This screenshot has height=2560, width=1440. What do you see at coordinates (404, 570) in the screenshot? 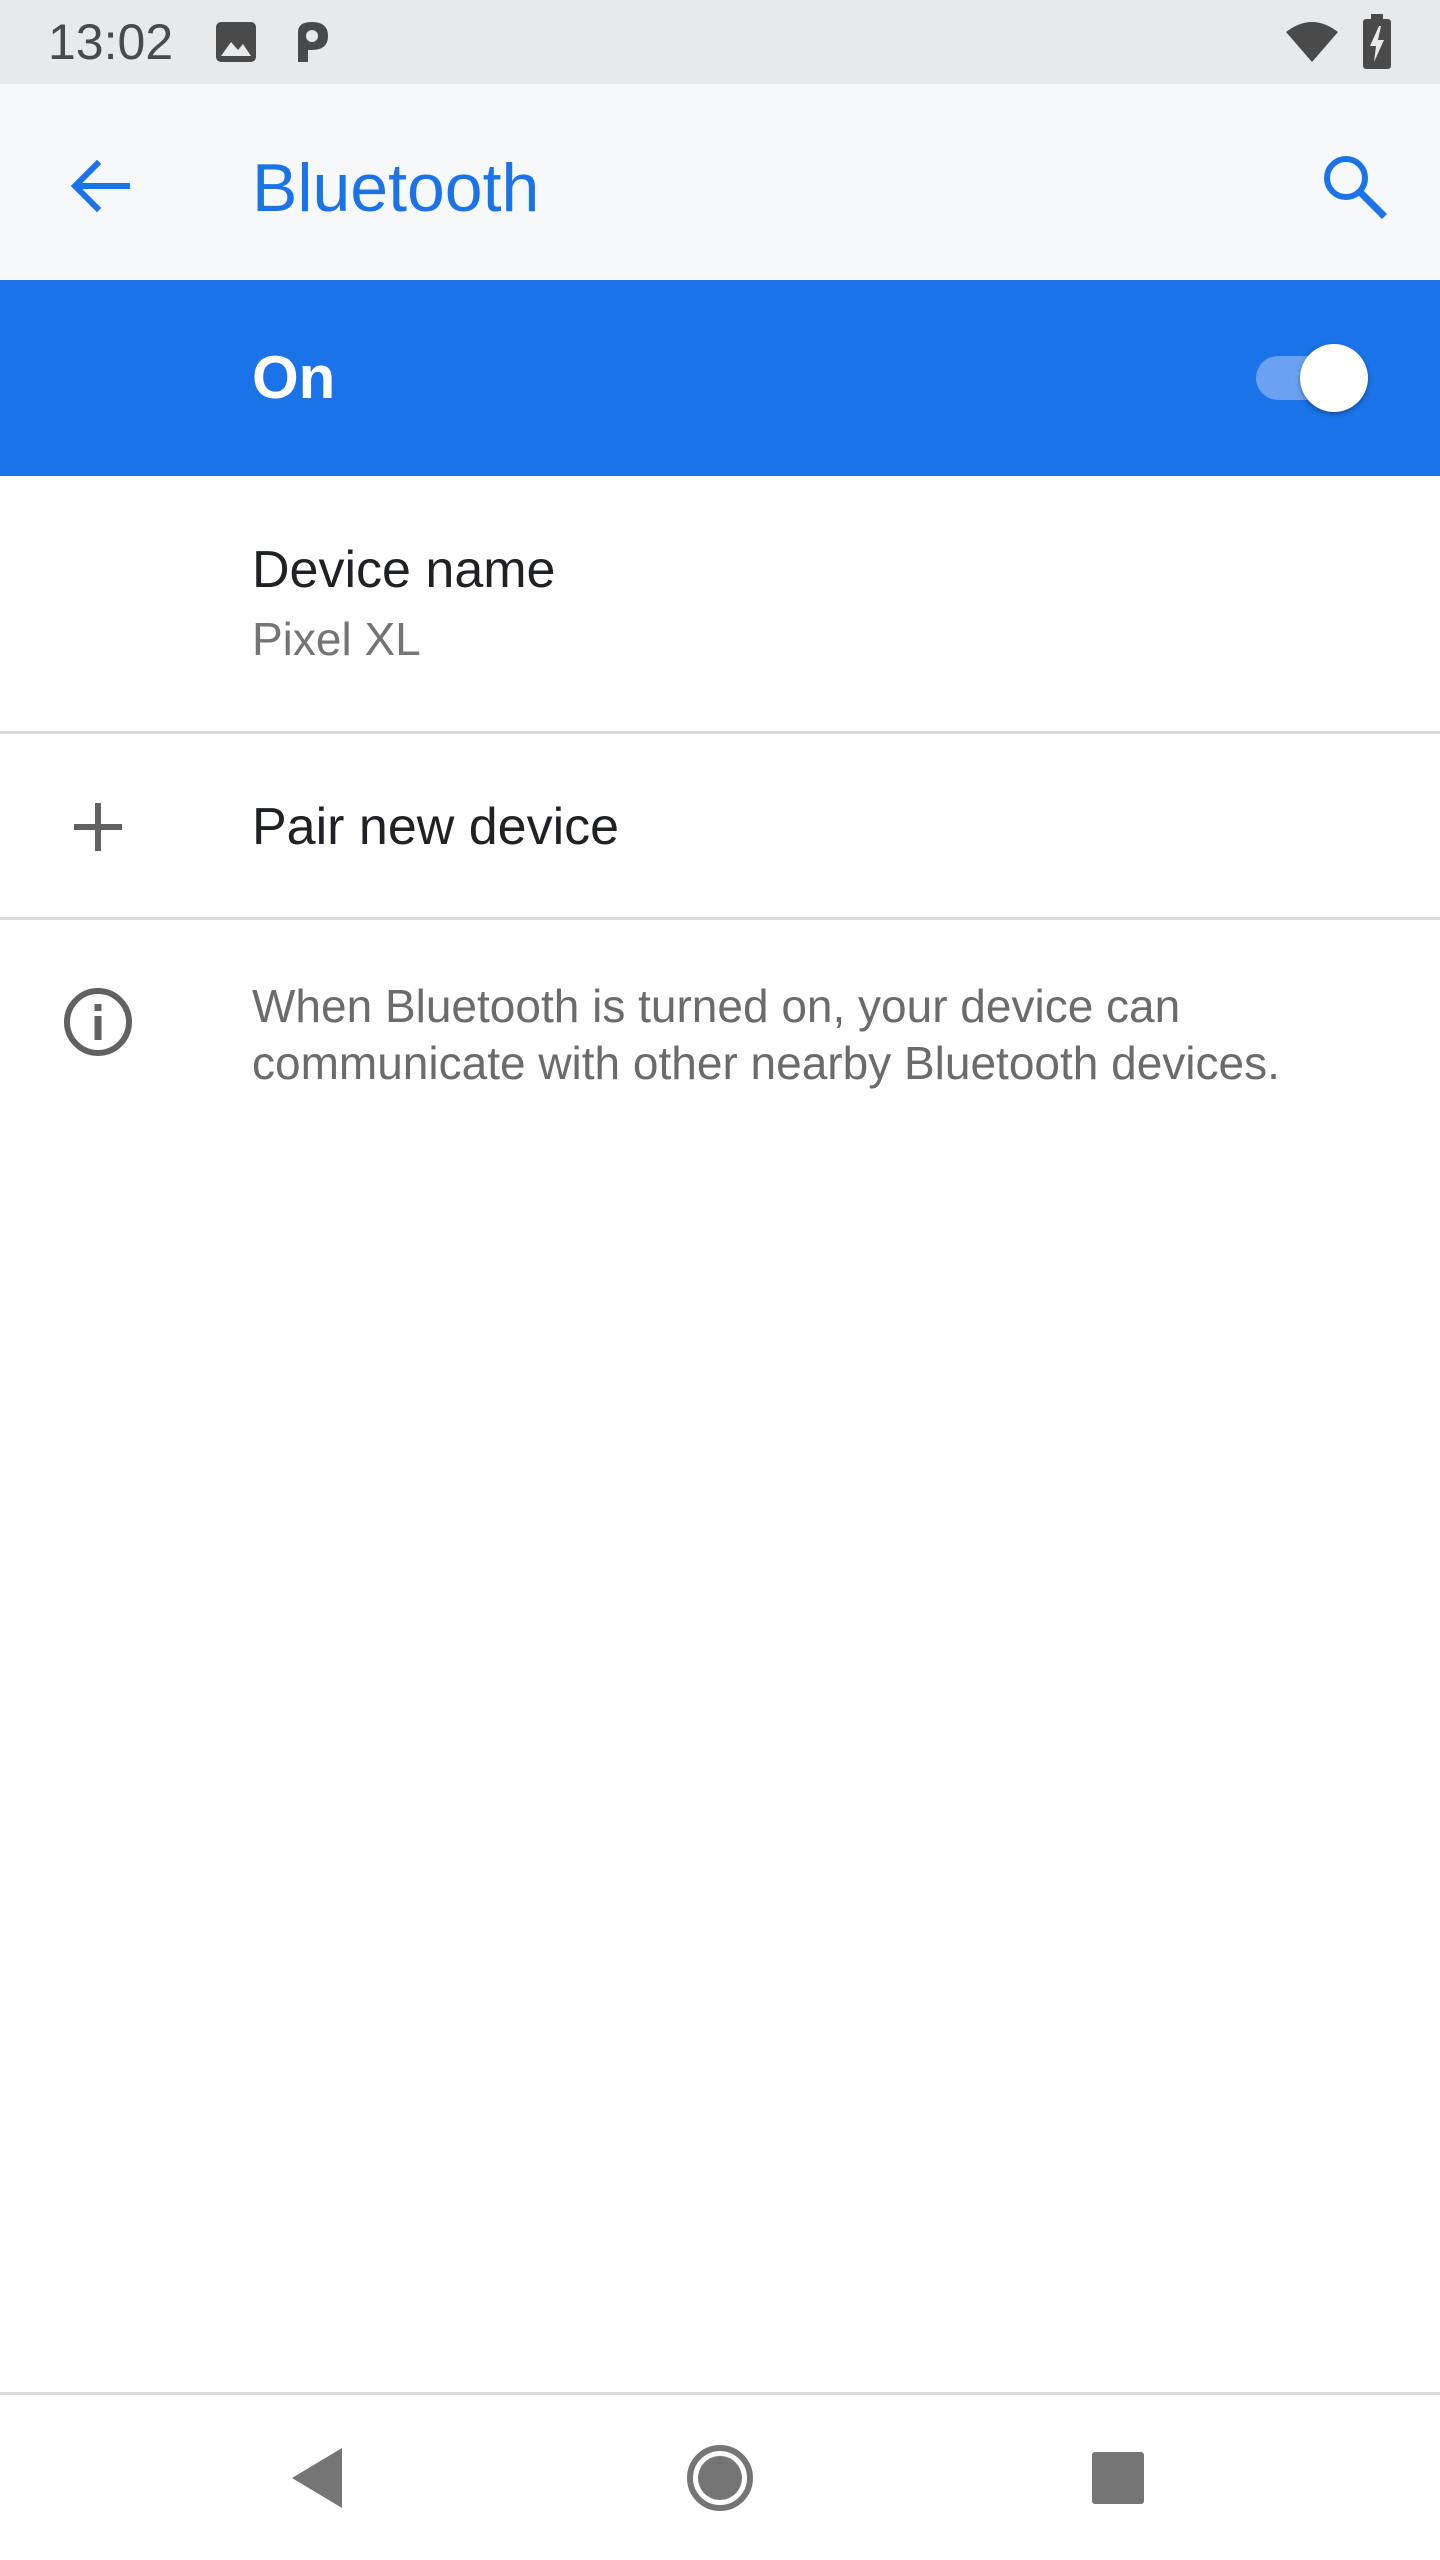
I see `device-name-title: Device name` at bounding box center [404, 570].